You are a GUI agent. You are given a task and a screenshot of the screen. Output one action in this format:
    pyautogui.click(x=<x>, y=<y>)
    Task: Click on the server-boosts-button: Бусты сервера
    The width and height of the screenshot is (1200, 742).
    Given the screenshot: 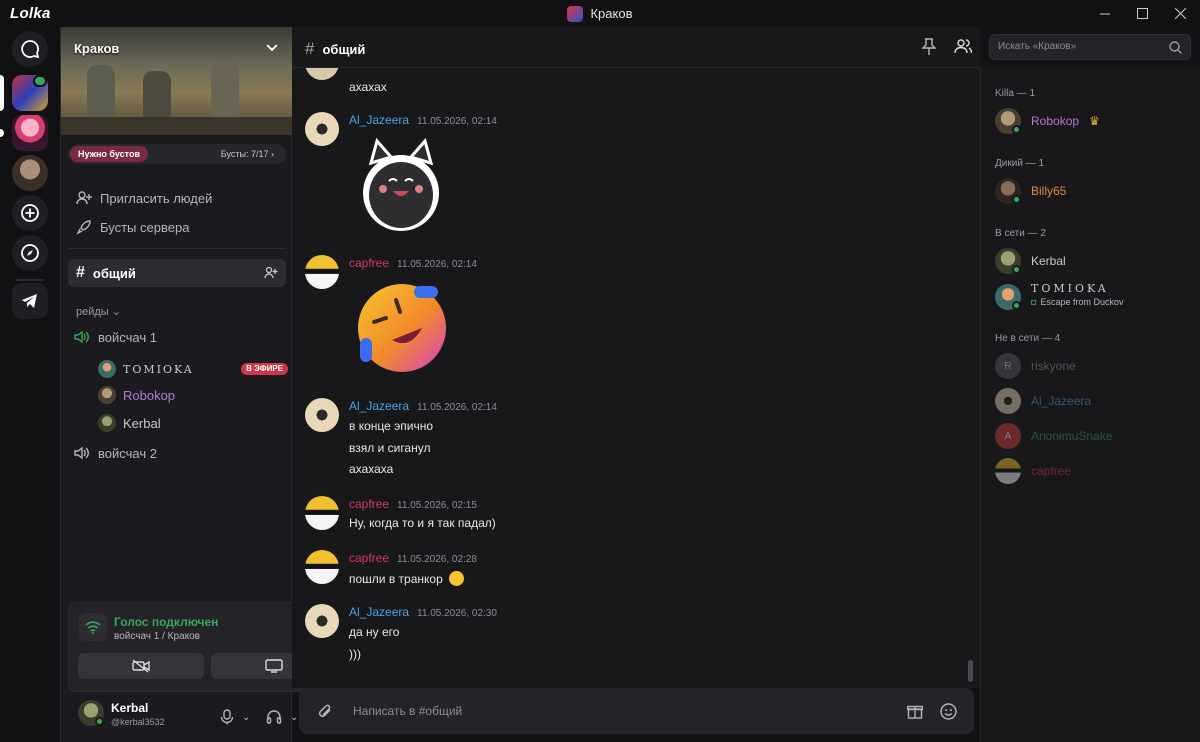 What is the action you would take?
    pyautogui.click(x=177, y=227)
    